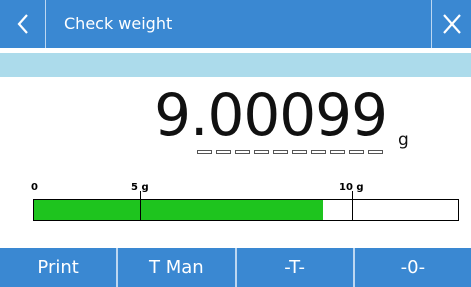 The height and width of the screenshot is (287, 471). I want to click on close-icon, so click(451, 24).